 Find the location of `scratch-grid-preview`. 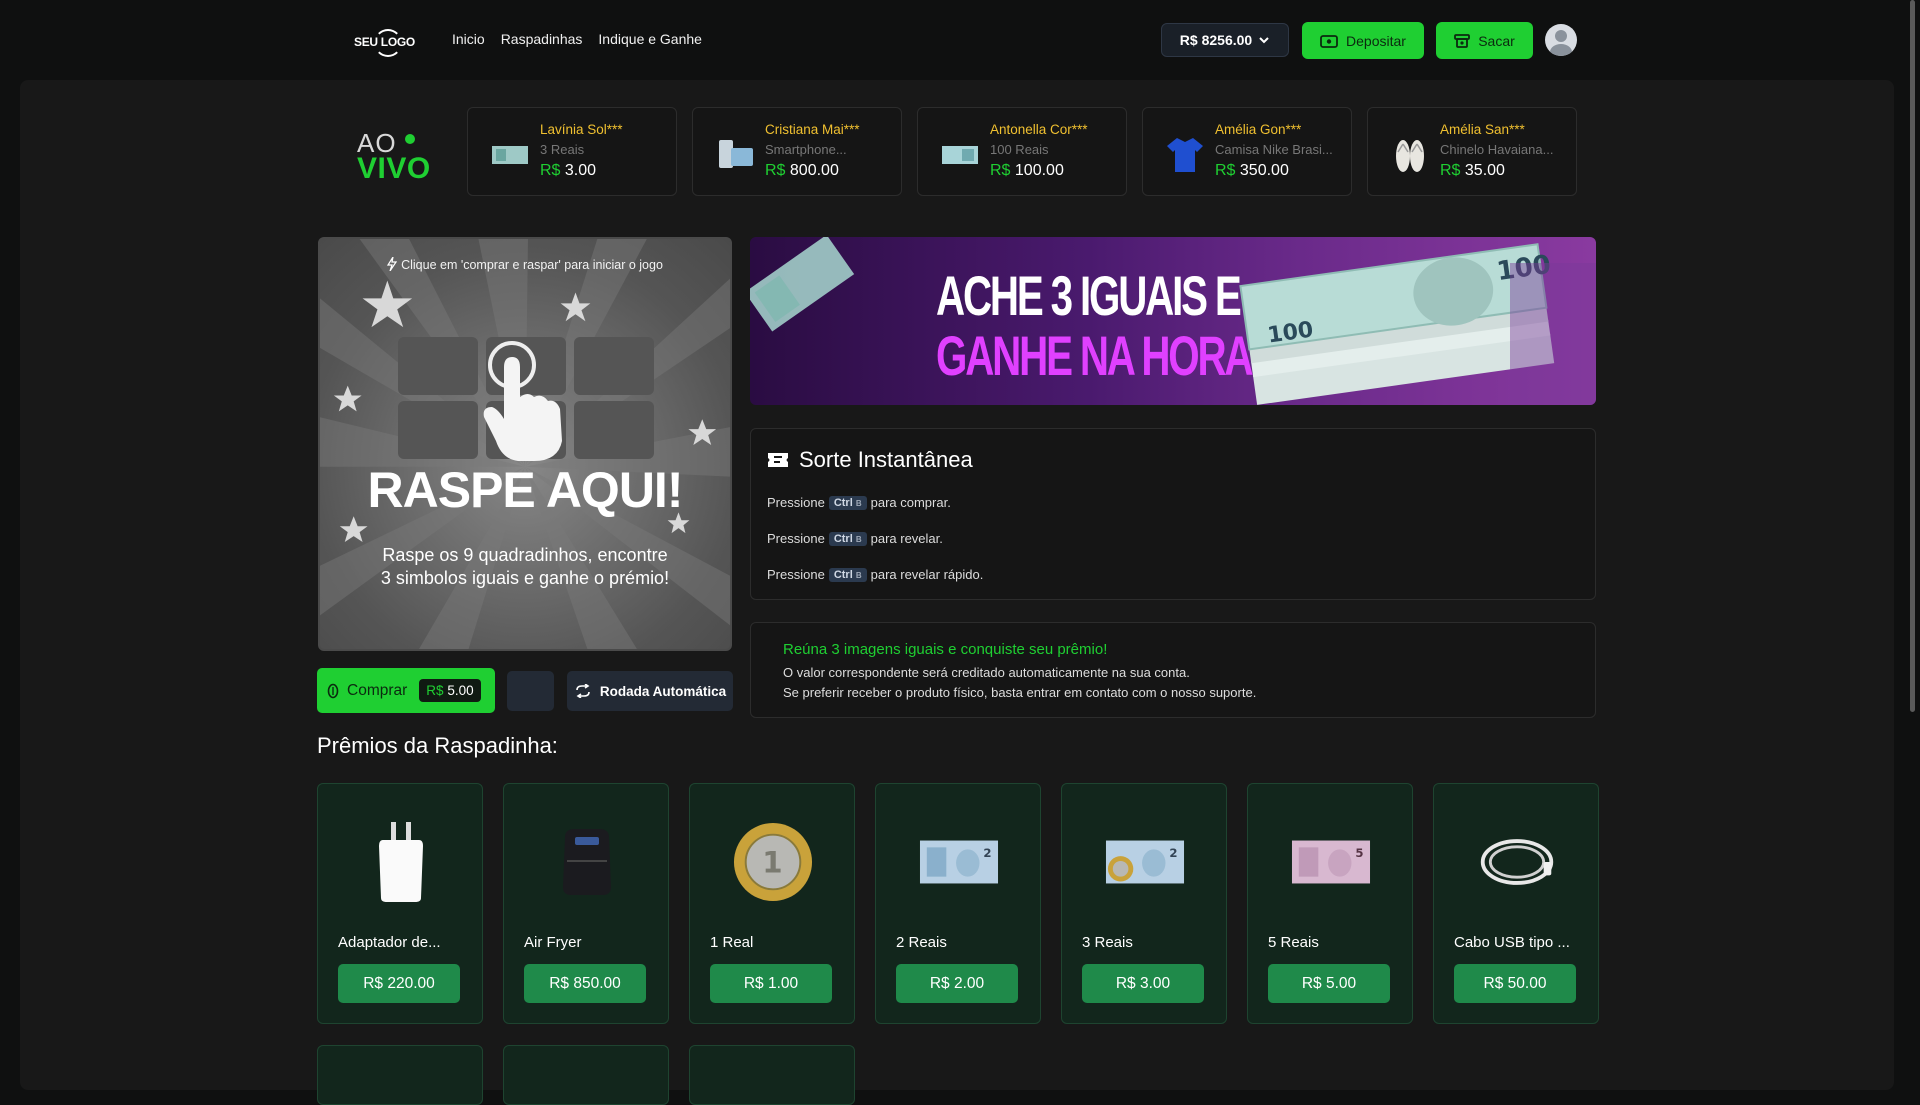

scratch-grid-preview is located at coordinates (526, 399).